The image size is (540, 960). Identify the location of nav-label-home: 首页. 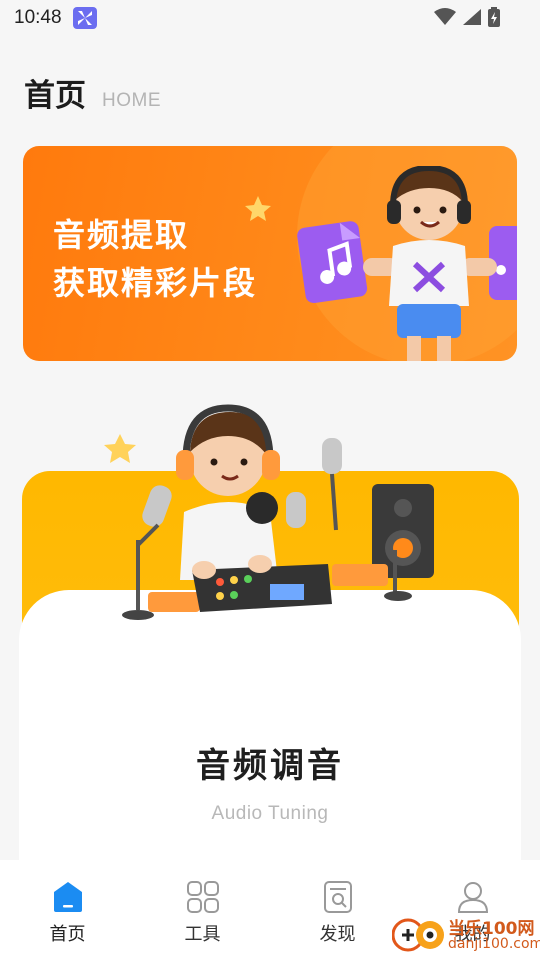
(67, 934).